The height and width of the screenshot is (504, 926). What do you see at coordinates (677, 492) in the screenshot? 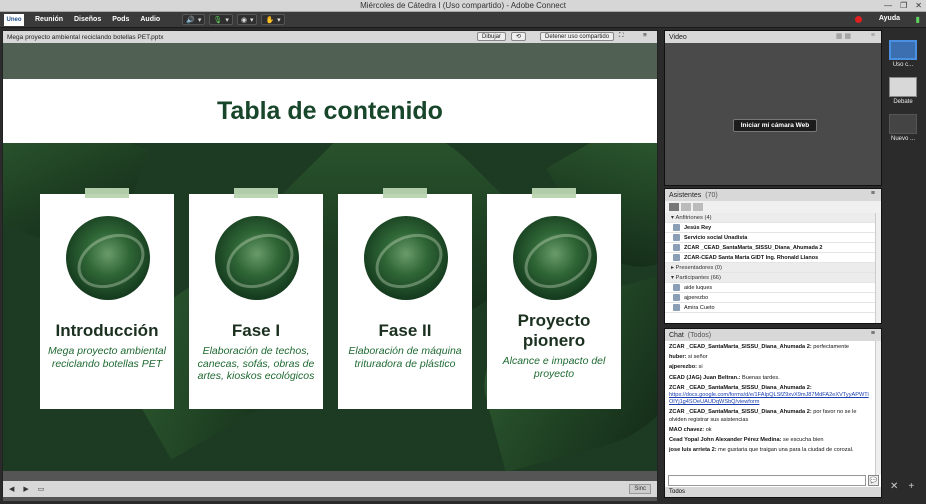
I see `tab-todos: Todos` at bounding box center [677, 492].